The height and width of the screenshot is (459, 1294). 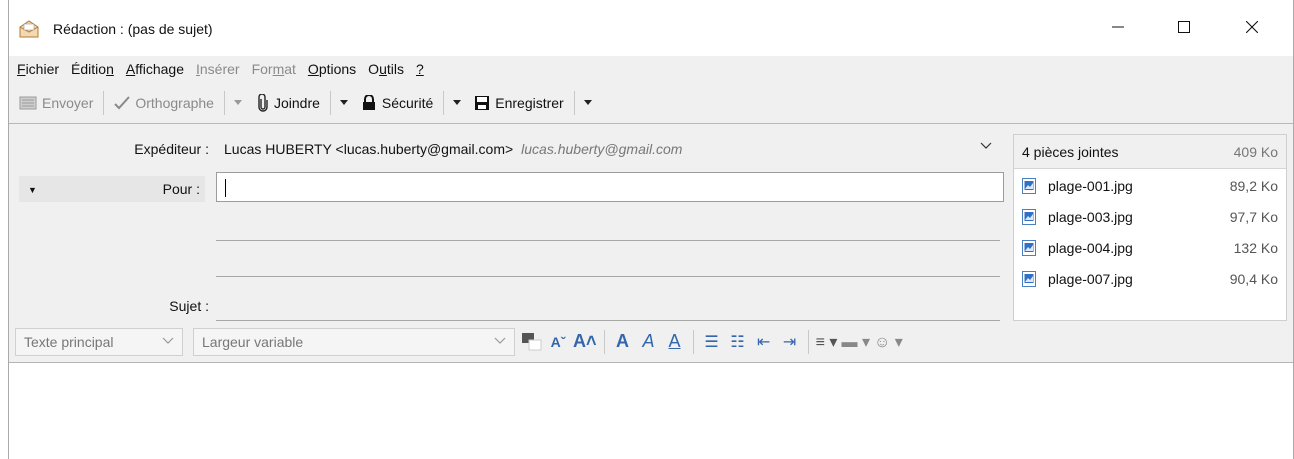 What do you see at coordinates (1070, 151) in the screenshot?
I see `attachment-count: 4 pièces jointes` at bounding box center [1070, 151].